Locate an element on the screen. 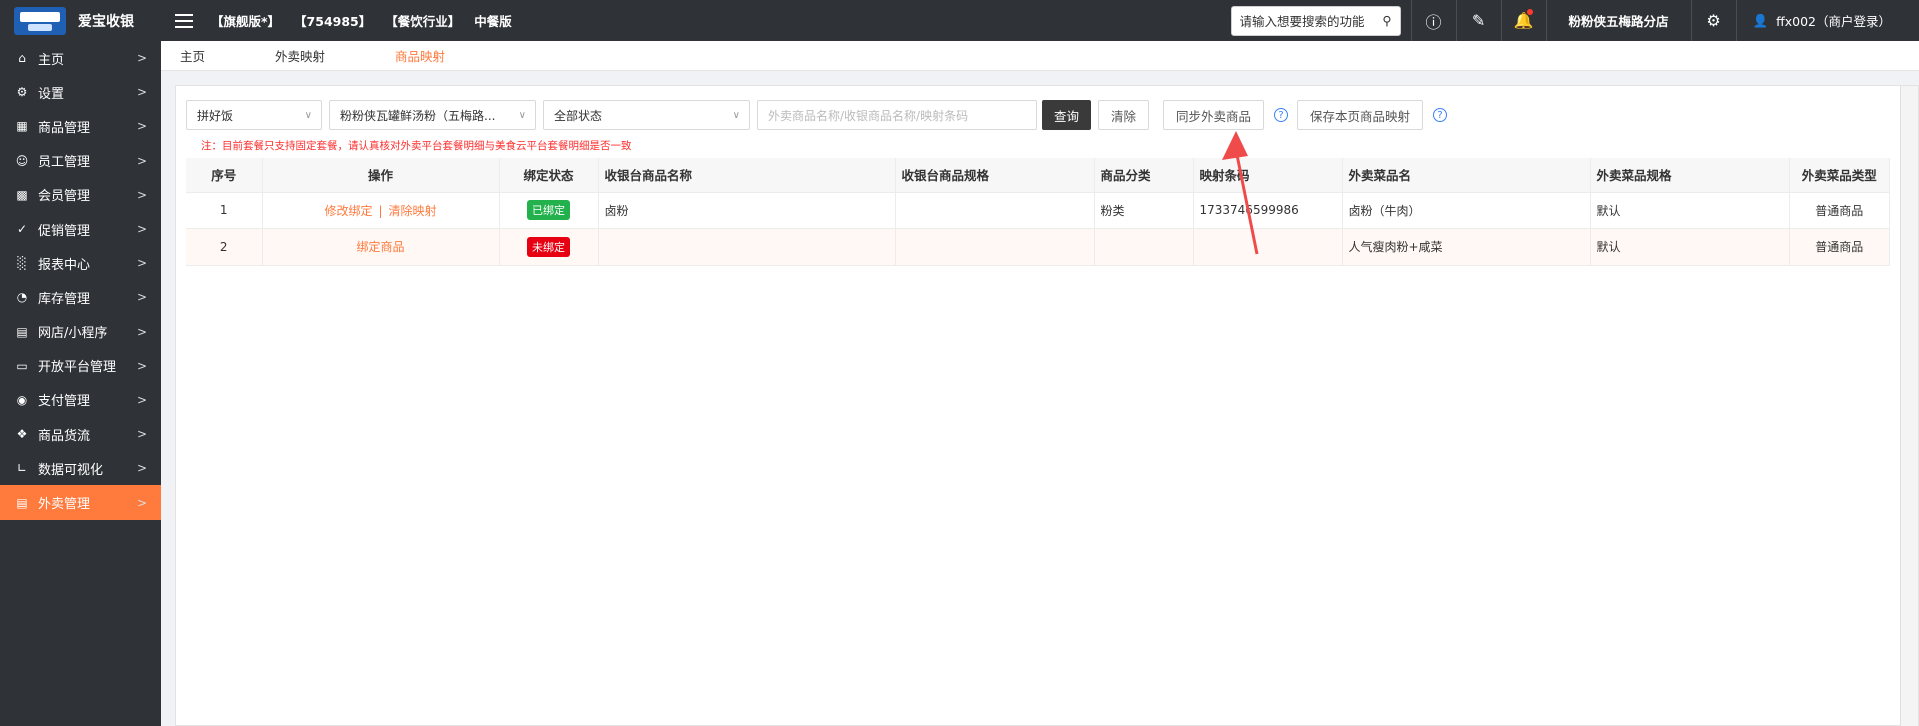 The image size is (1919, 726). logo is located at coordinates (40, 20).